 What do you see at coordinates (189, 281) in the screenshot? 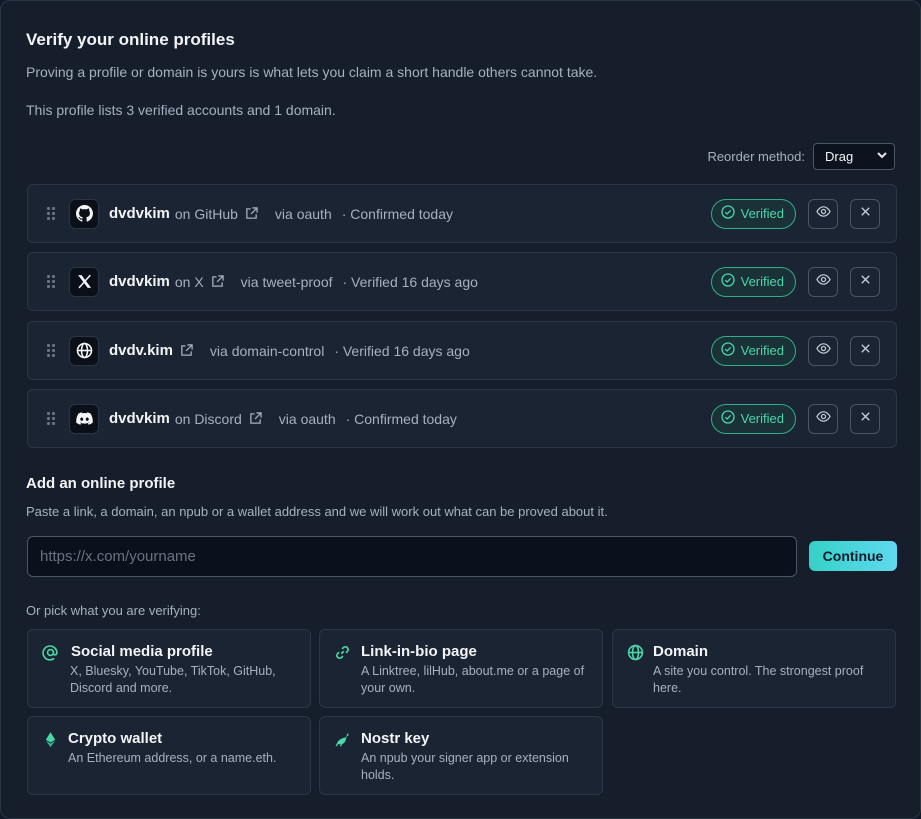
I see `profile-service: on X` at bounding box center [189, 281].